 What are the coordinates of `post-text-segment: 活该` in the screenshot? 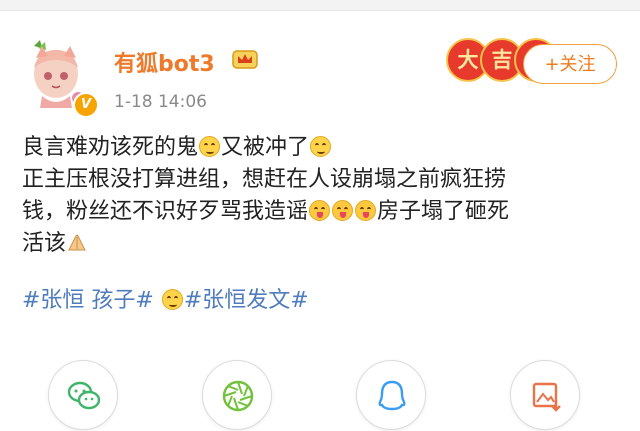 It's located at (44, 243).